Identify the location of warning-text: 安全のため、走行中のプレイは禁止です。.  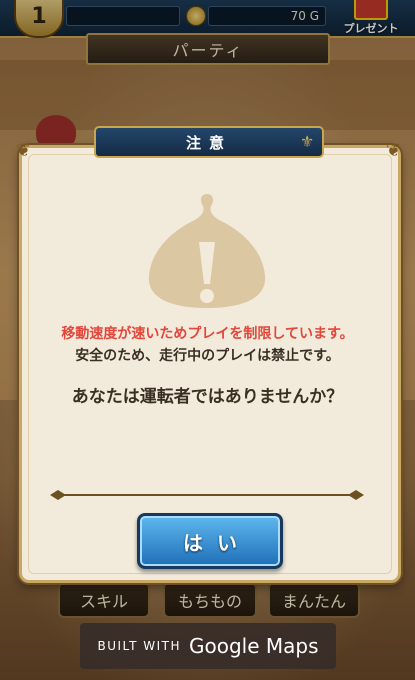
(207, 356).